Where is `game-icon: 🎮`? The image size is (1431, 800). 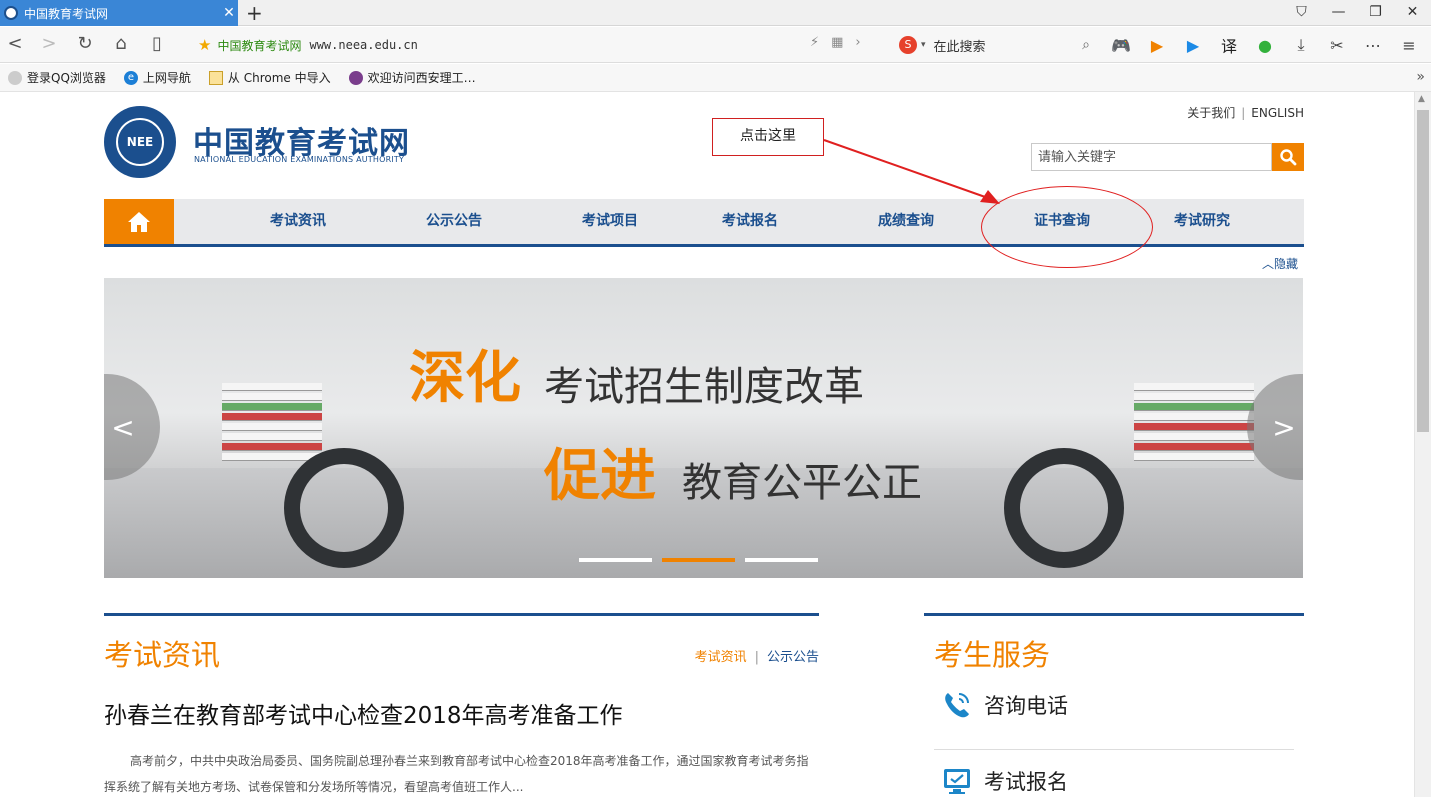 game-icon: 🎮 is located at coordinates (1121, 45).